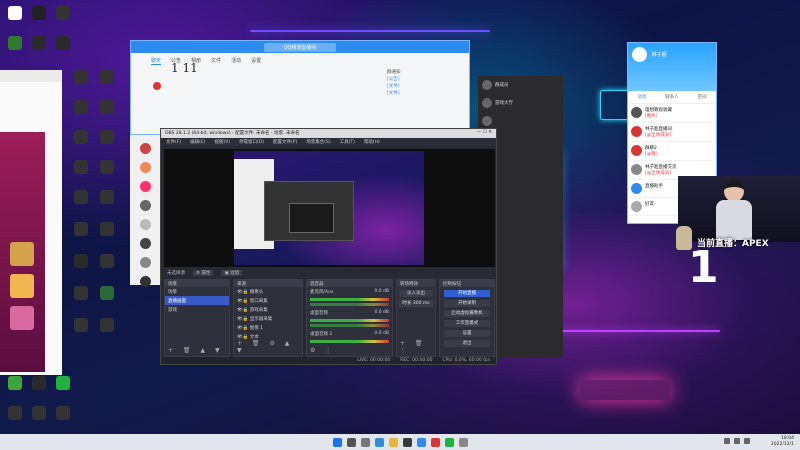 The image size is (800, 450). What do you see at coordinates (196, 350) in the screenshot?
I see `dock-footer-buttons: + 🗑 ▲ ▼` at bounding box center [196, 350].